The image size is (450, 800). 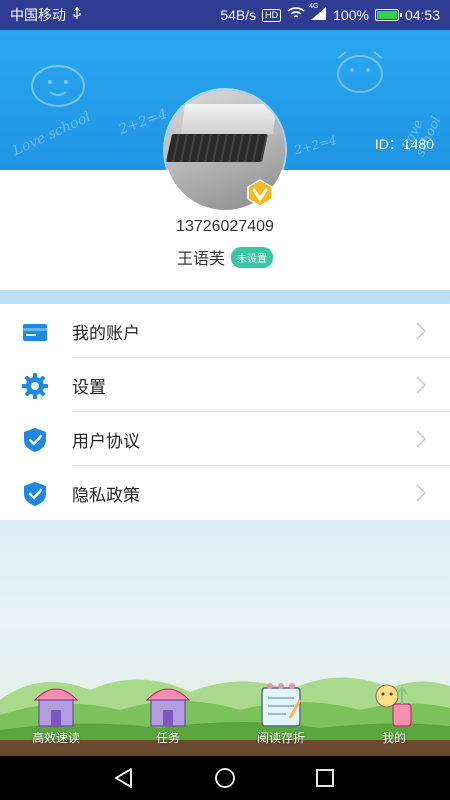 What do you see at coordinates (351, 15) in the screenshot?
I see `battery-percent: 100%` at bounding box center [351, 15].